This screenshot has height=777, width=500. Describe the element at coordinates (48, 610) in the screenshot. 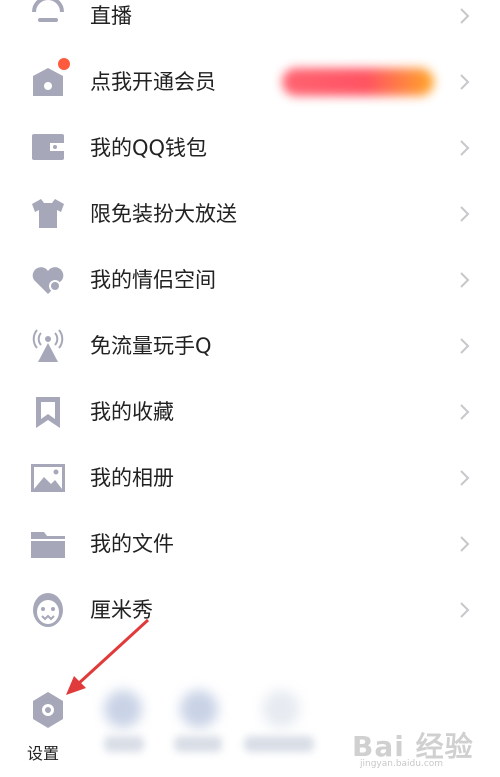

I see `cmshow-face-icon` at that location.